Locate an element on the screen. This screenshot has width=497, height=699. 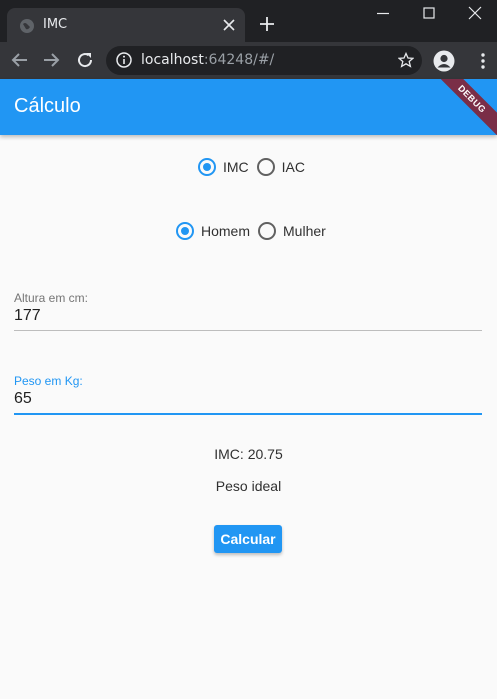
browser-tabstrip: IMC is located at coordinates (248, 21).